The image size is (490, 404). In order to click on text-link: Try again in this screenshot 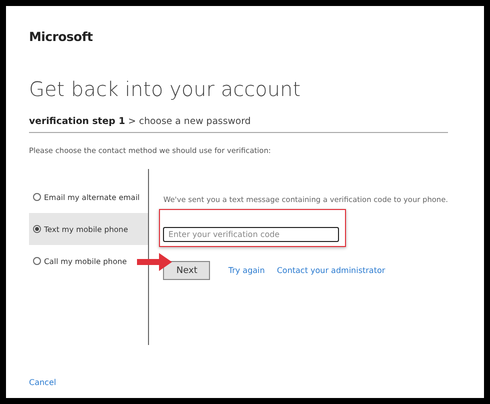, I will do `click(246, 270)`.